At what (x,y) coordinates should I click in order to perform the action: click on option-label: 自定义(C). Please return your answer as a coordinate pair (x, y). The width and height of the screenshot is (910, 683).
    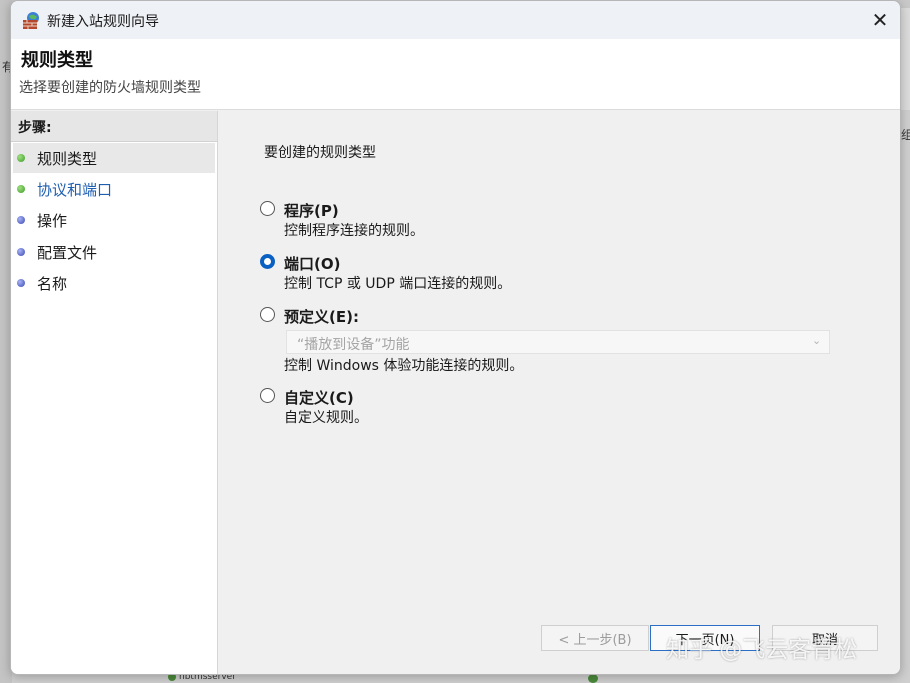
    Looking at the image, I should click on (319, 397).